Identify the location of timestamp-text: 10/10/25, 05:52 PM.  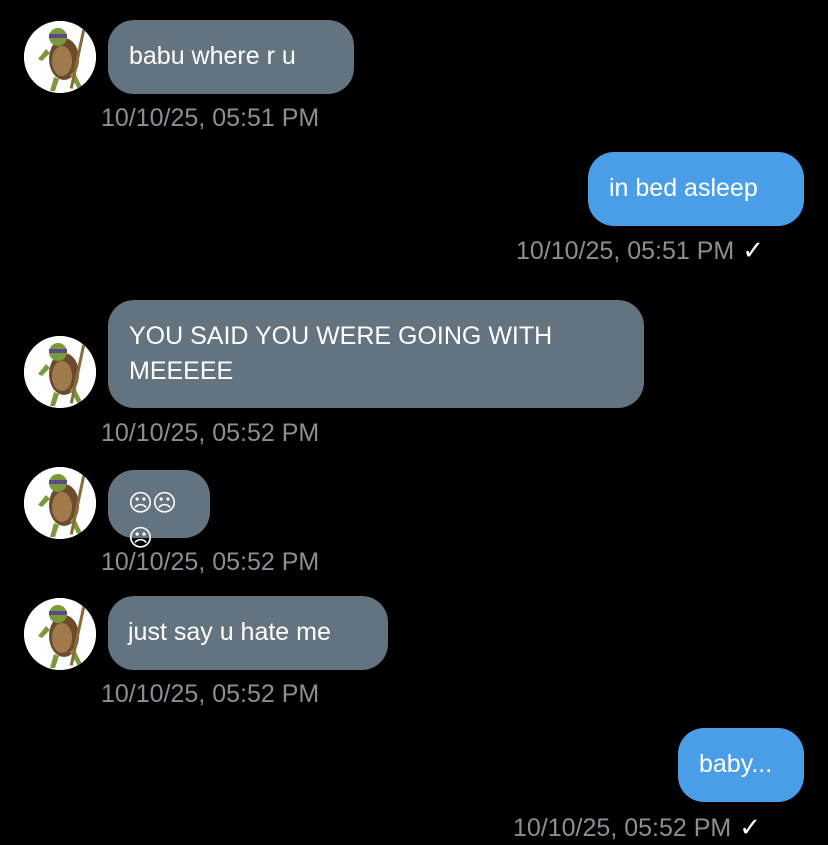
(622, 828).